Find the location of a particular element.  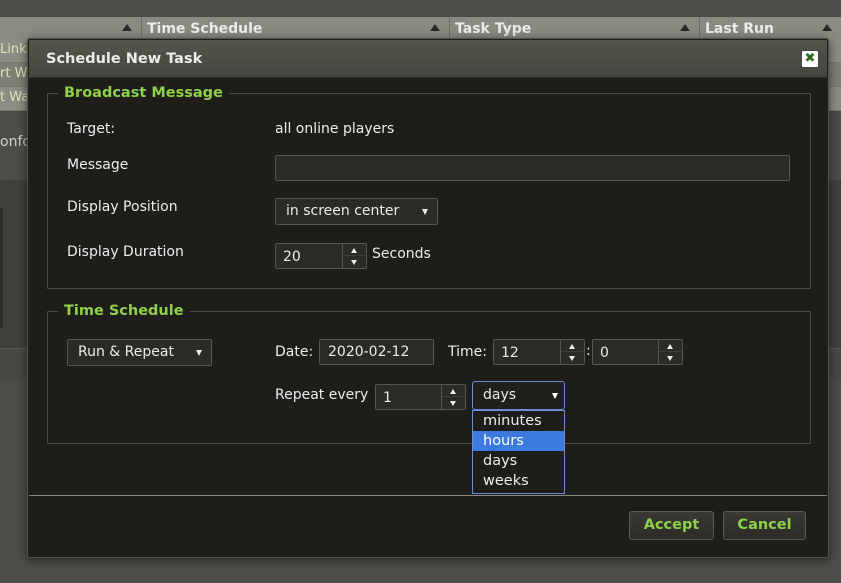

target-label: Target: is located at coordinates (91, 129).